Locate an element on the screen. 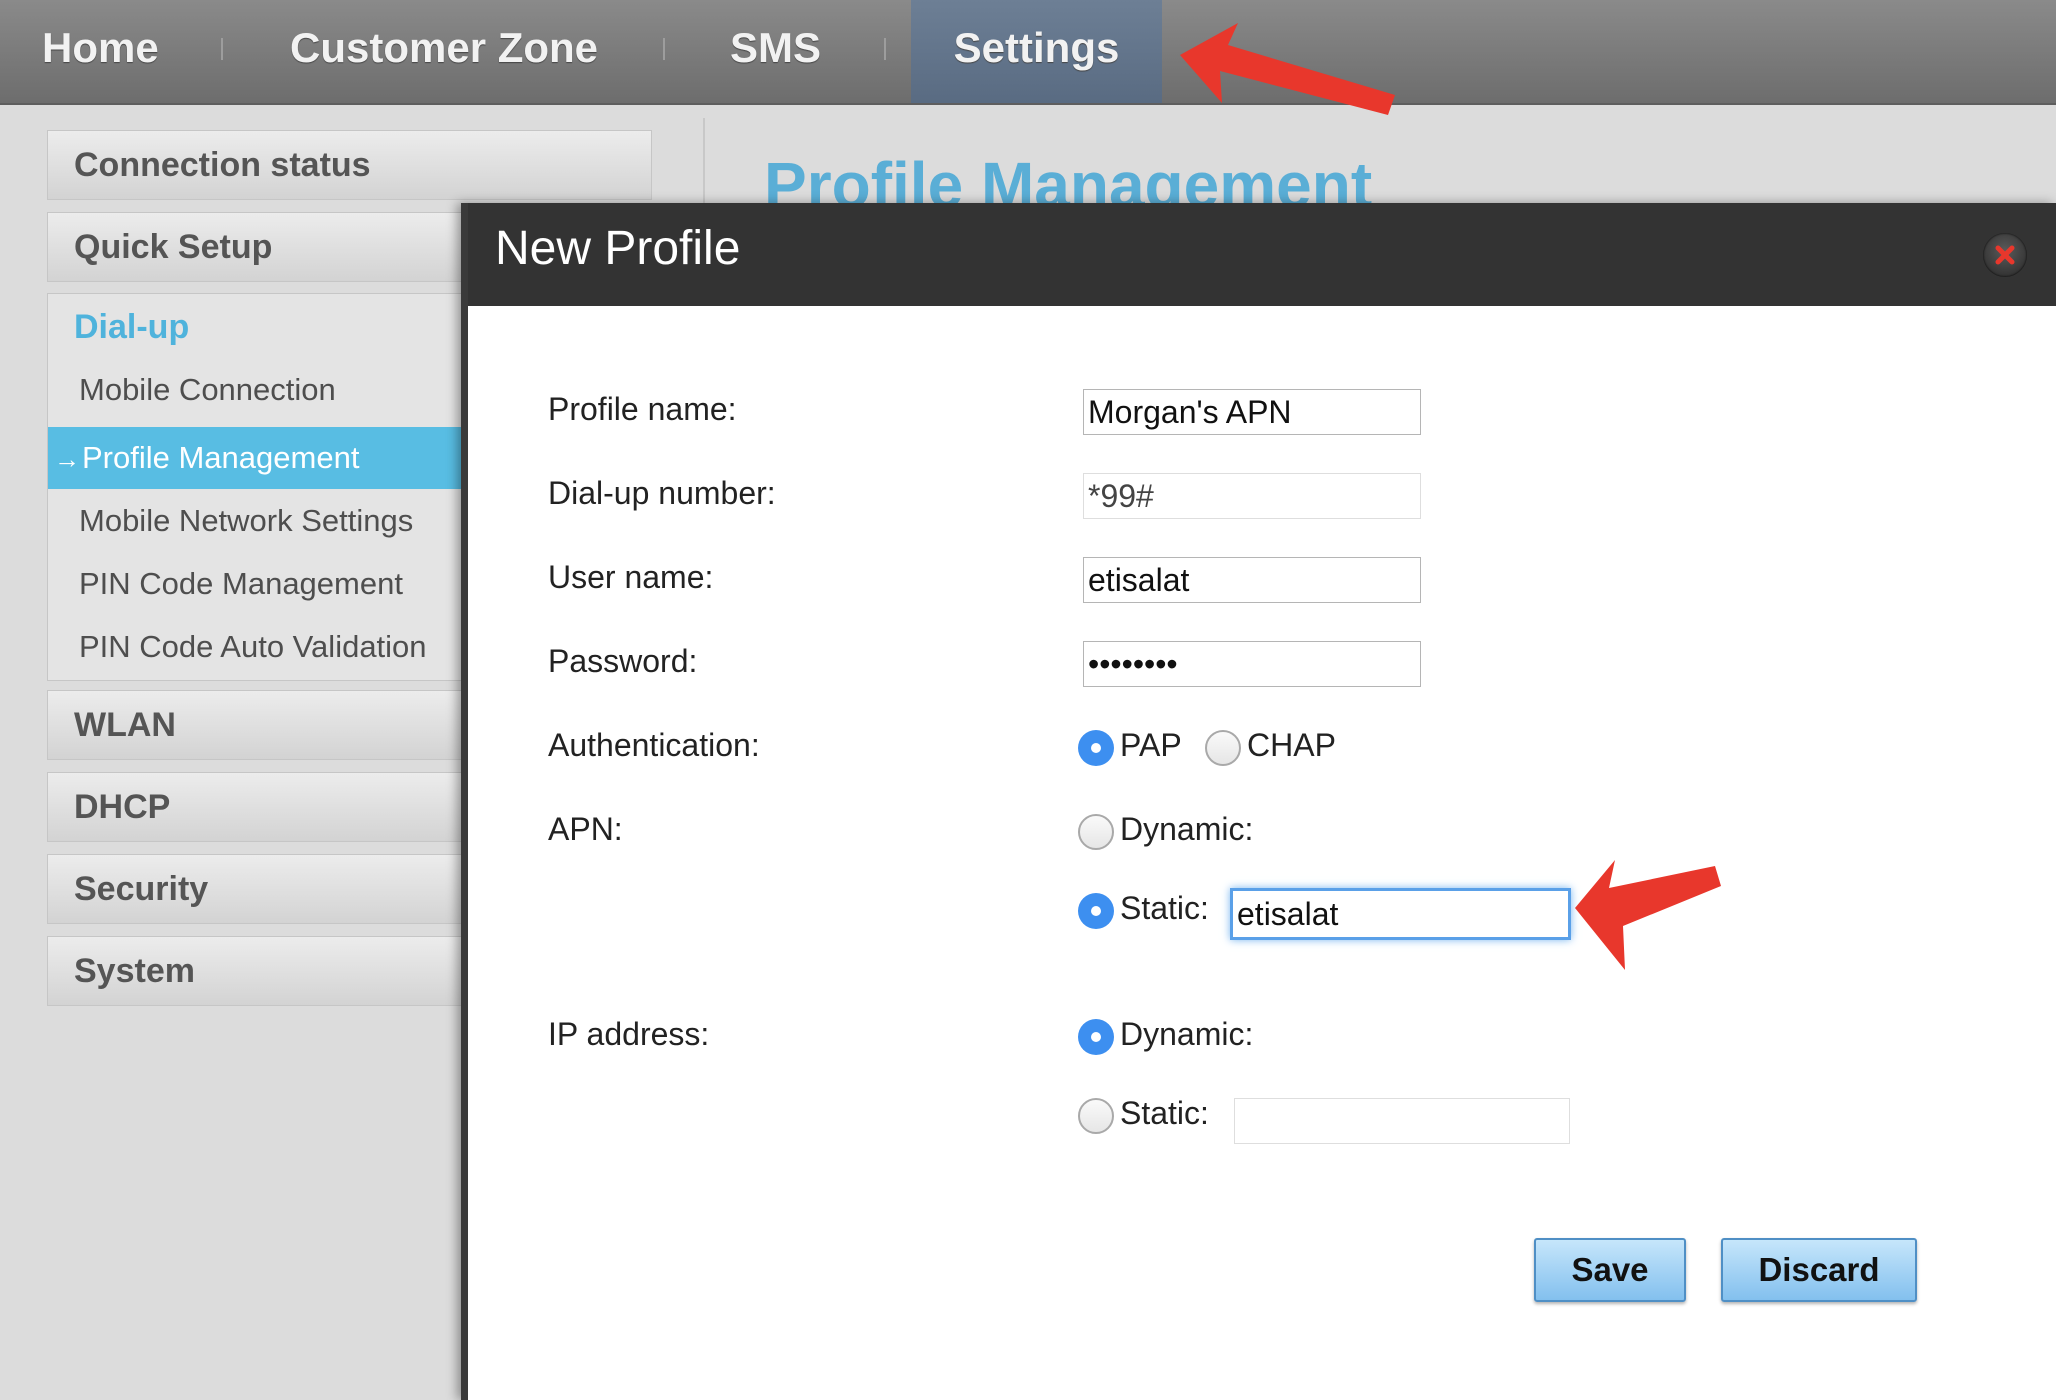 The height and width of the screenshot is (1400, 2056). arrow-right-icon: → is located at coordinates (67, 459).